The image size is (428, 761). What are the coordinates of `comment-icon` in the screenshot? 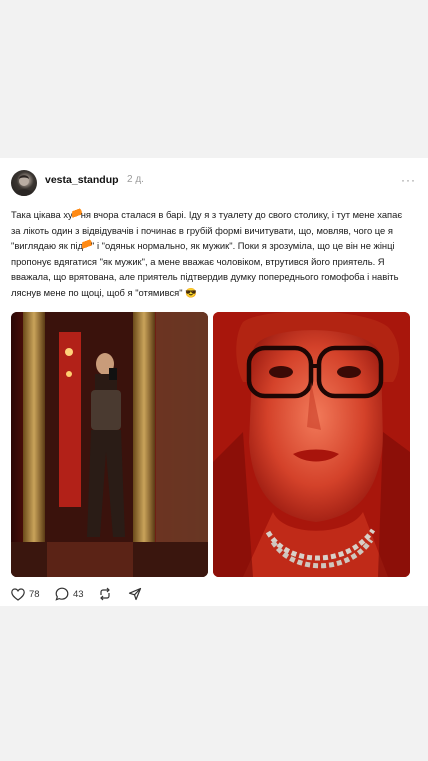 It's located at (62, 594).